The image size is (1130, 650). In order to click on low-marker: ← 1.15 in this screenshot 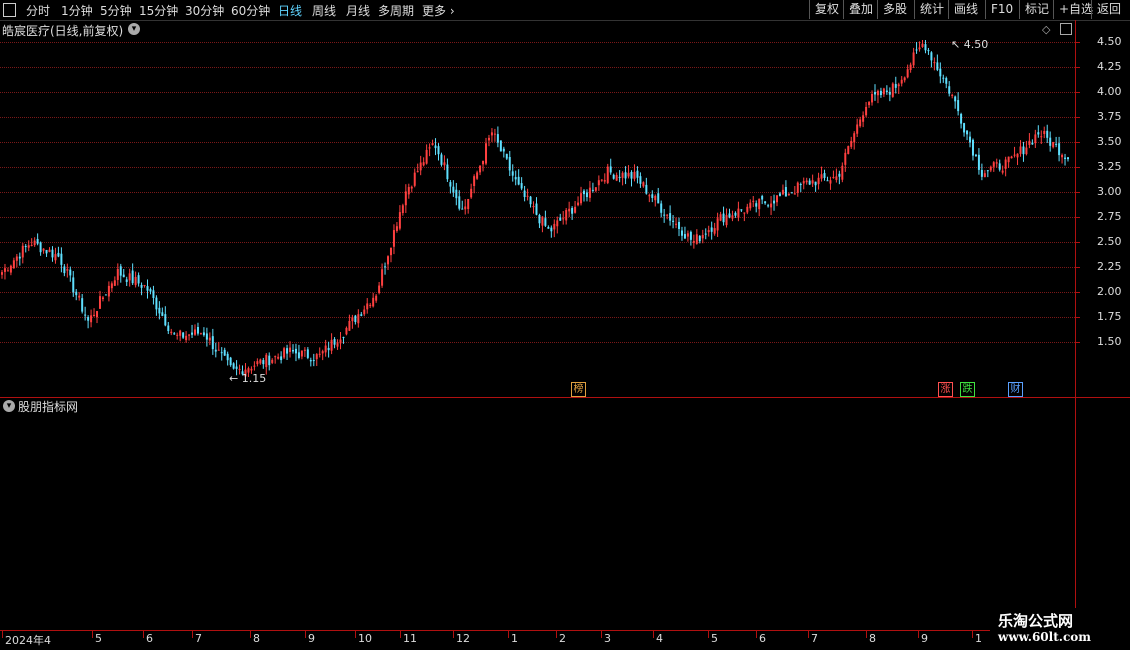, I will do `click(248, 378)`.